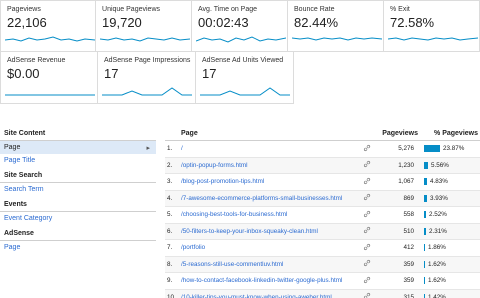 Image resolution: width=480 pixels, height=298 pixels. I want to click on header-page: Page, so click(269, 134).